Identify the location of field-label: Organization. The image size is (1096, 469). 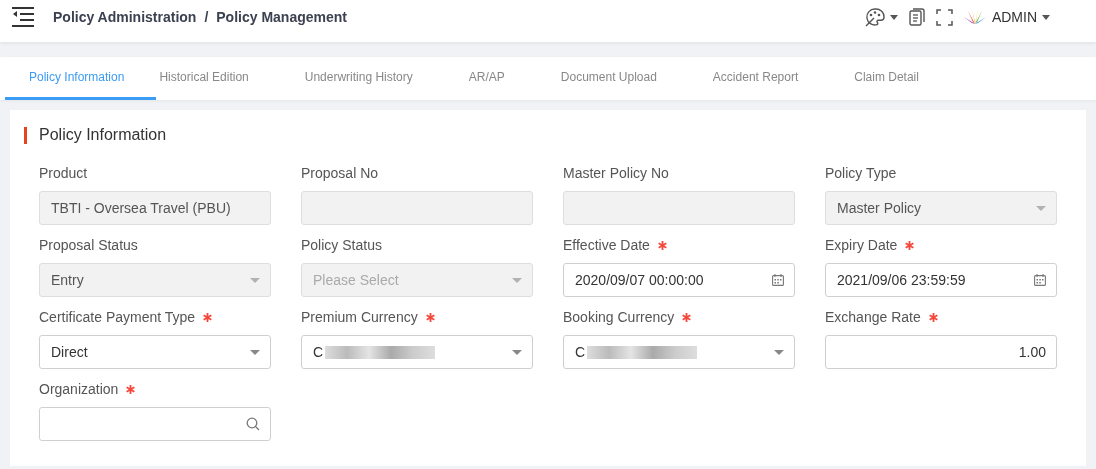
(79, 389).